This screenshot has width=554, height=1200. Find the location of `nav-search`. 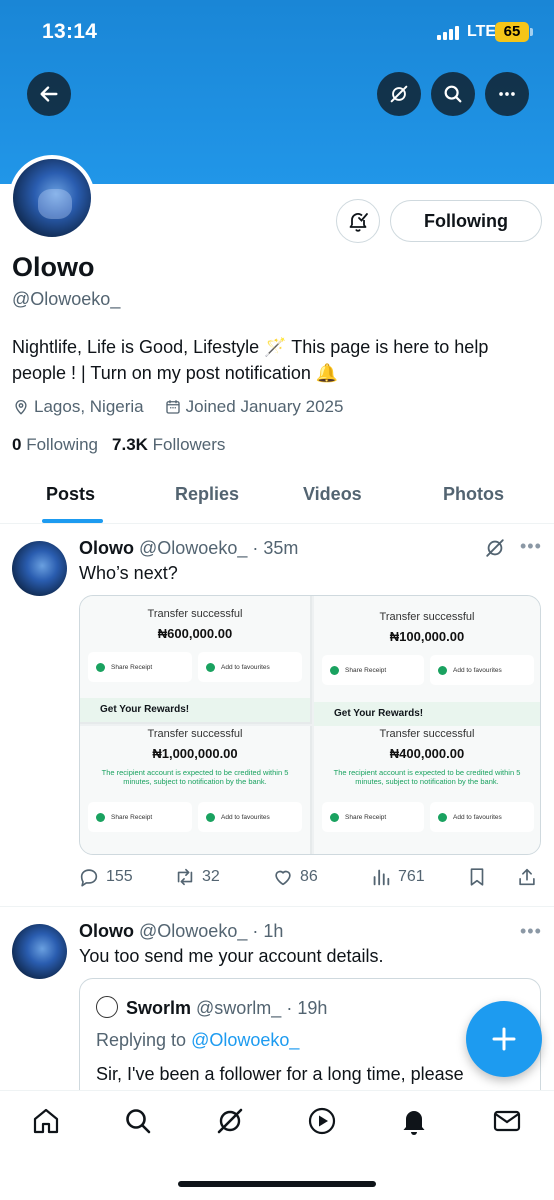

nav-search is located at coordinates (138, 1121).